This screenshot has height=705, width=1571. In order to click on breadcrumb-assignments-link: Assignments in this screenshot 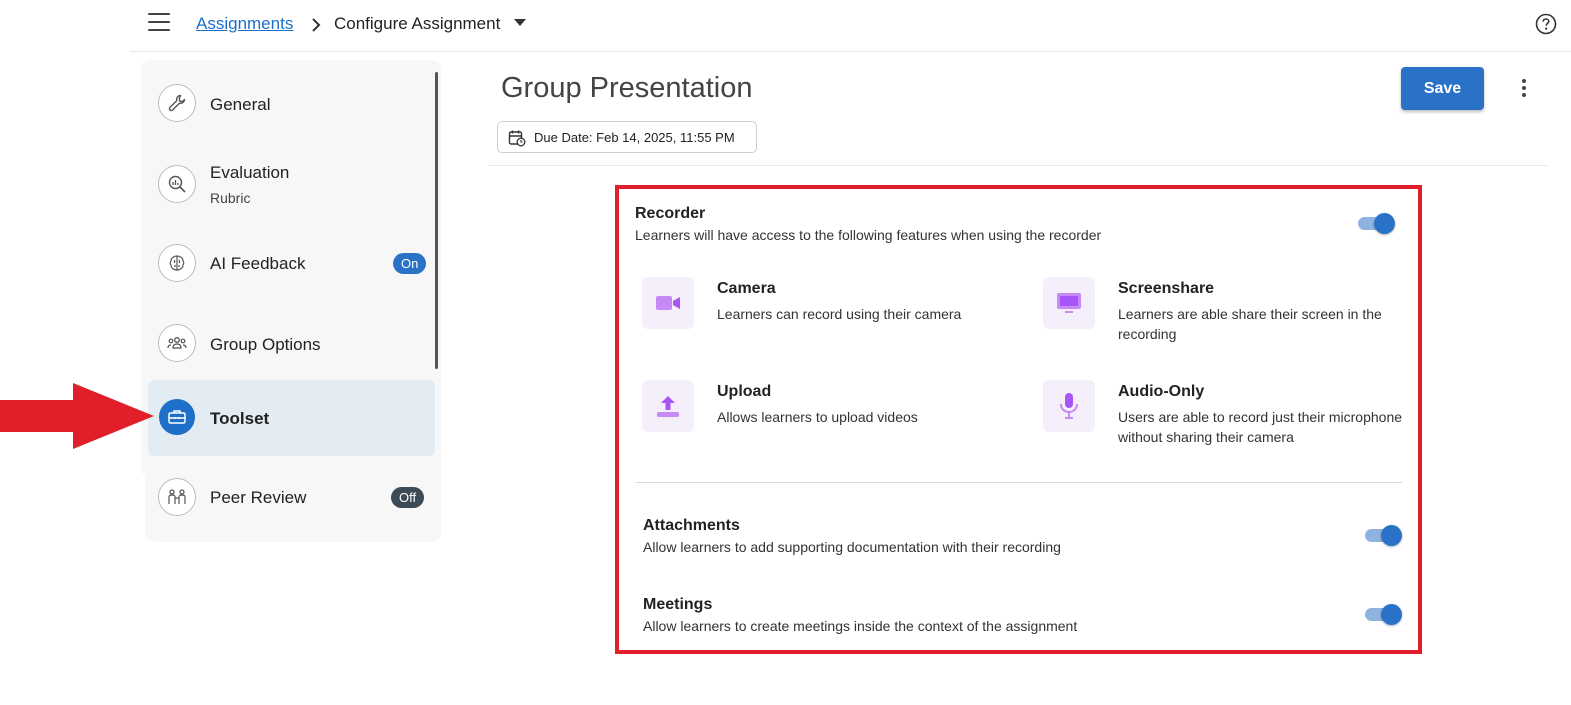, I will do `click(244, 24)`.